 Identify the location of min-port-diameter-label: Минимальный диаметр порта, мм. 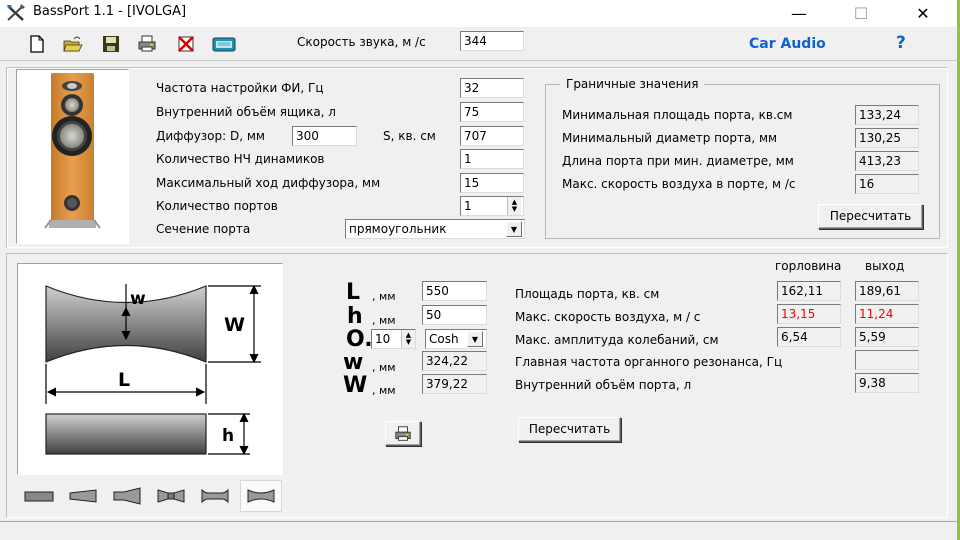
(670, 138).